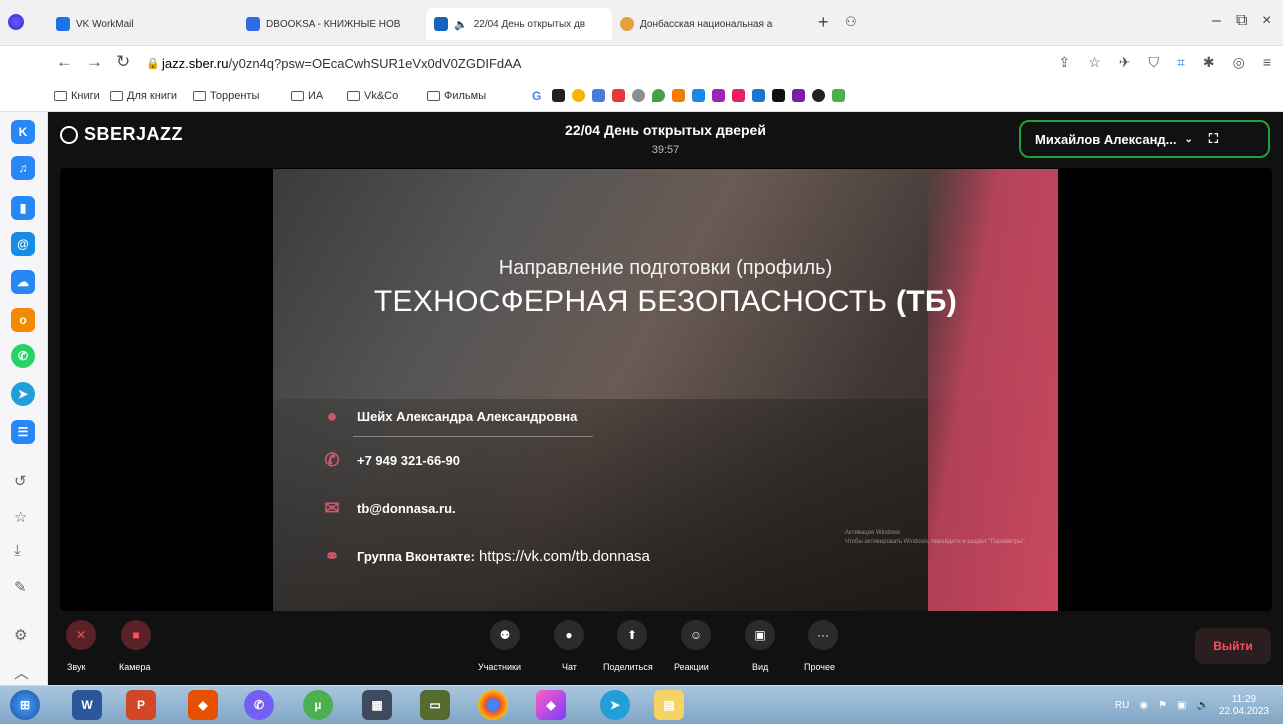 The height and width of the screenshot is (724, 1283). What do you see at coordinates (435, 705) in the screenshot?
I see `monitor-icon: ▭` at bounding box center [435, 705].